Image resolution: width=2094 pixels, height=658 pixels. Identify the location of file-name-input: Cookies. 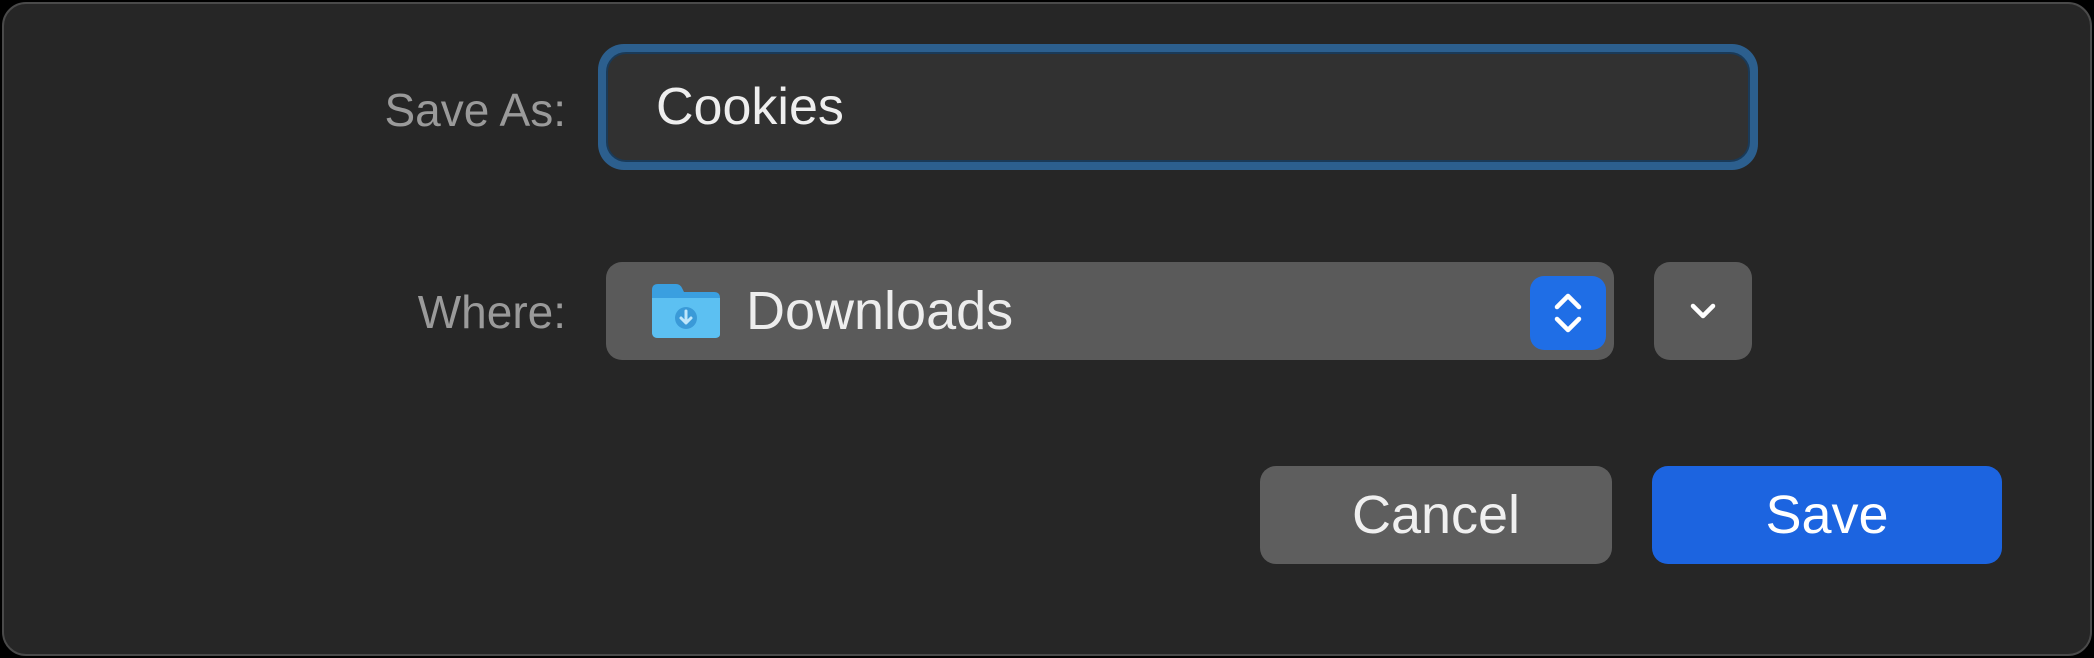
(1178, 107).